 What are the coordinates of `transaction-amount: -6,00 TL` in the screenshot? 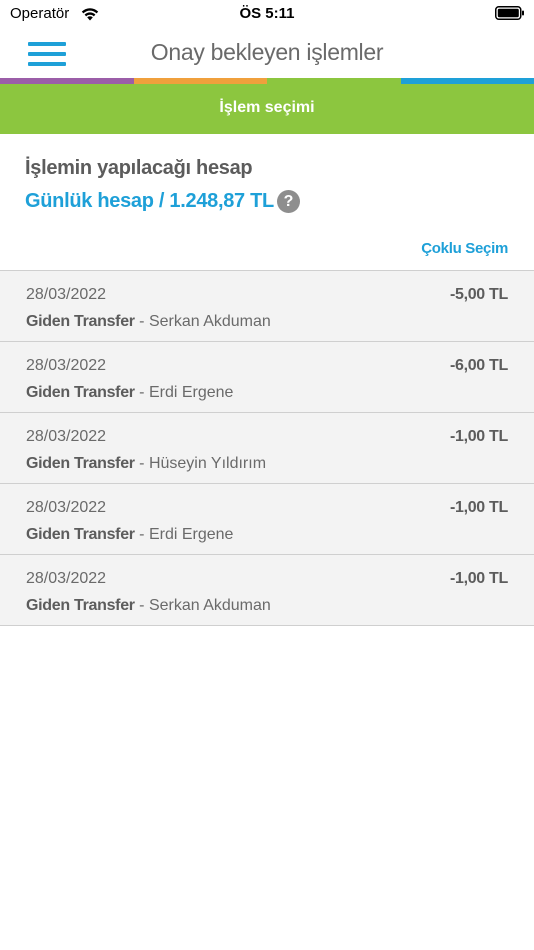 It's located at (478, 365).